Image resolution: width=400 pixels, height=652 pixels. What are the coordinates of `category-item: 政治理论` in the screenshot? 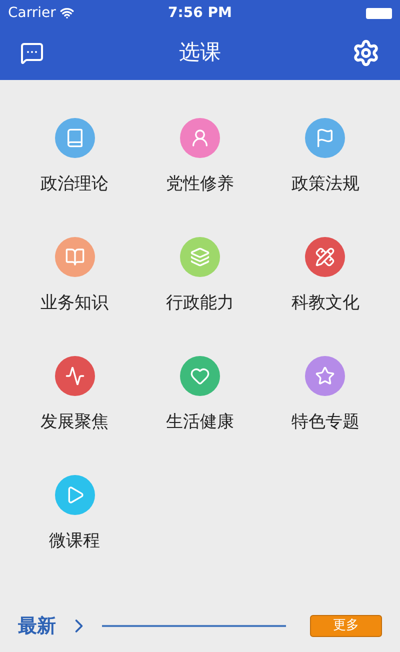 It's located at (75, 156).